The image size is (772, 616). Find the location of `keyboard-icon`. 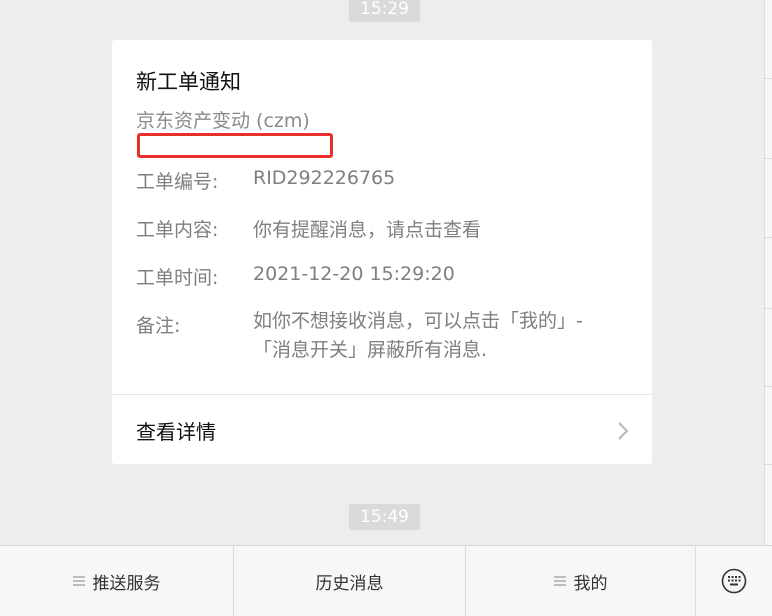

keyboard-icon is located at coordinates (734, 581).